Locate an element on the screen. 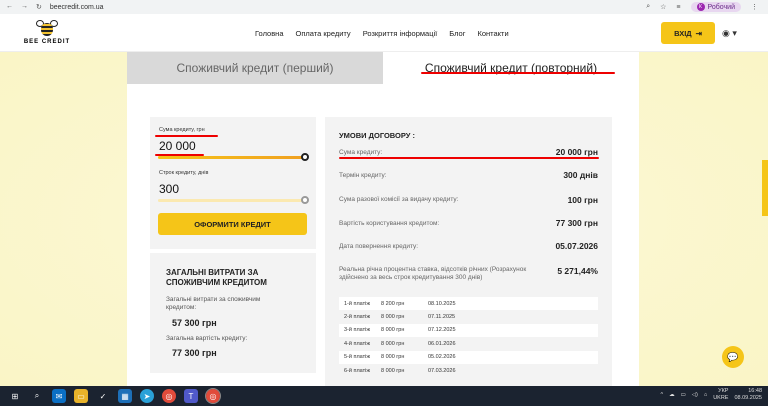  total-costs-label: Загальні витрати за споживчим кредитом: is located at coordinates (213, 303).